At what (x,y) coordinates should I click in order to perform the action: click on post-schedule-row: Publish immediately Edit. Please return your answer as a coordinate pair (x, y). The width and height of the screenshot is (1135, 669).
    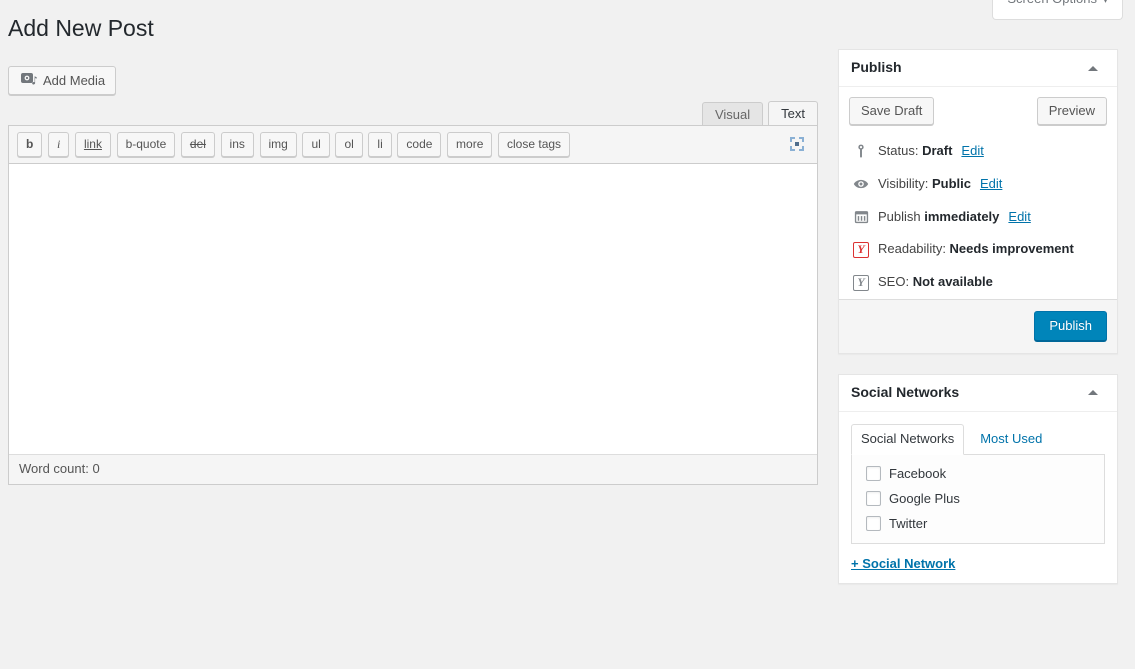
    Looking at the image, I should click on (978, 217).